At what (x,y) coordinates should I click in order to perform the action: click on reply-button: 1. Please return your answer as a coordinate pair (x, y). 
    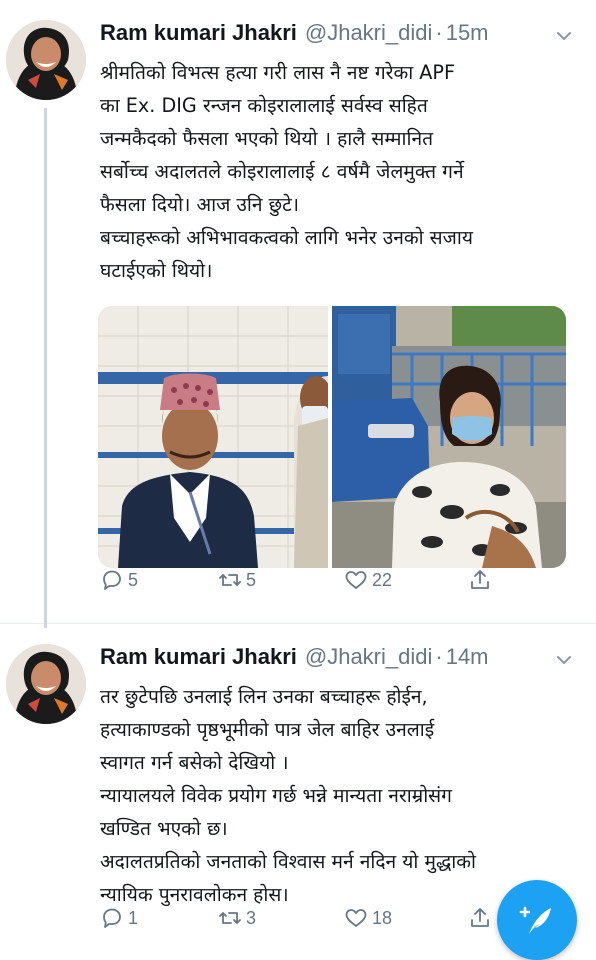
    Looking at the image, I should click on (119, 918).